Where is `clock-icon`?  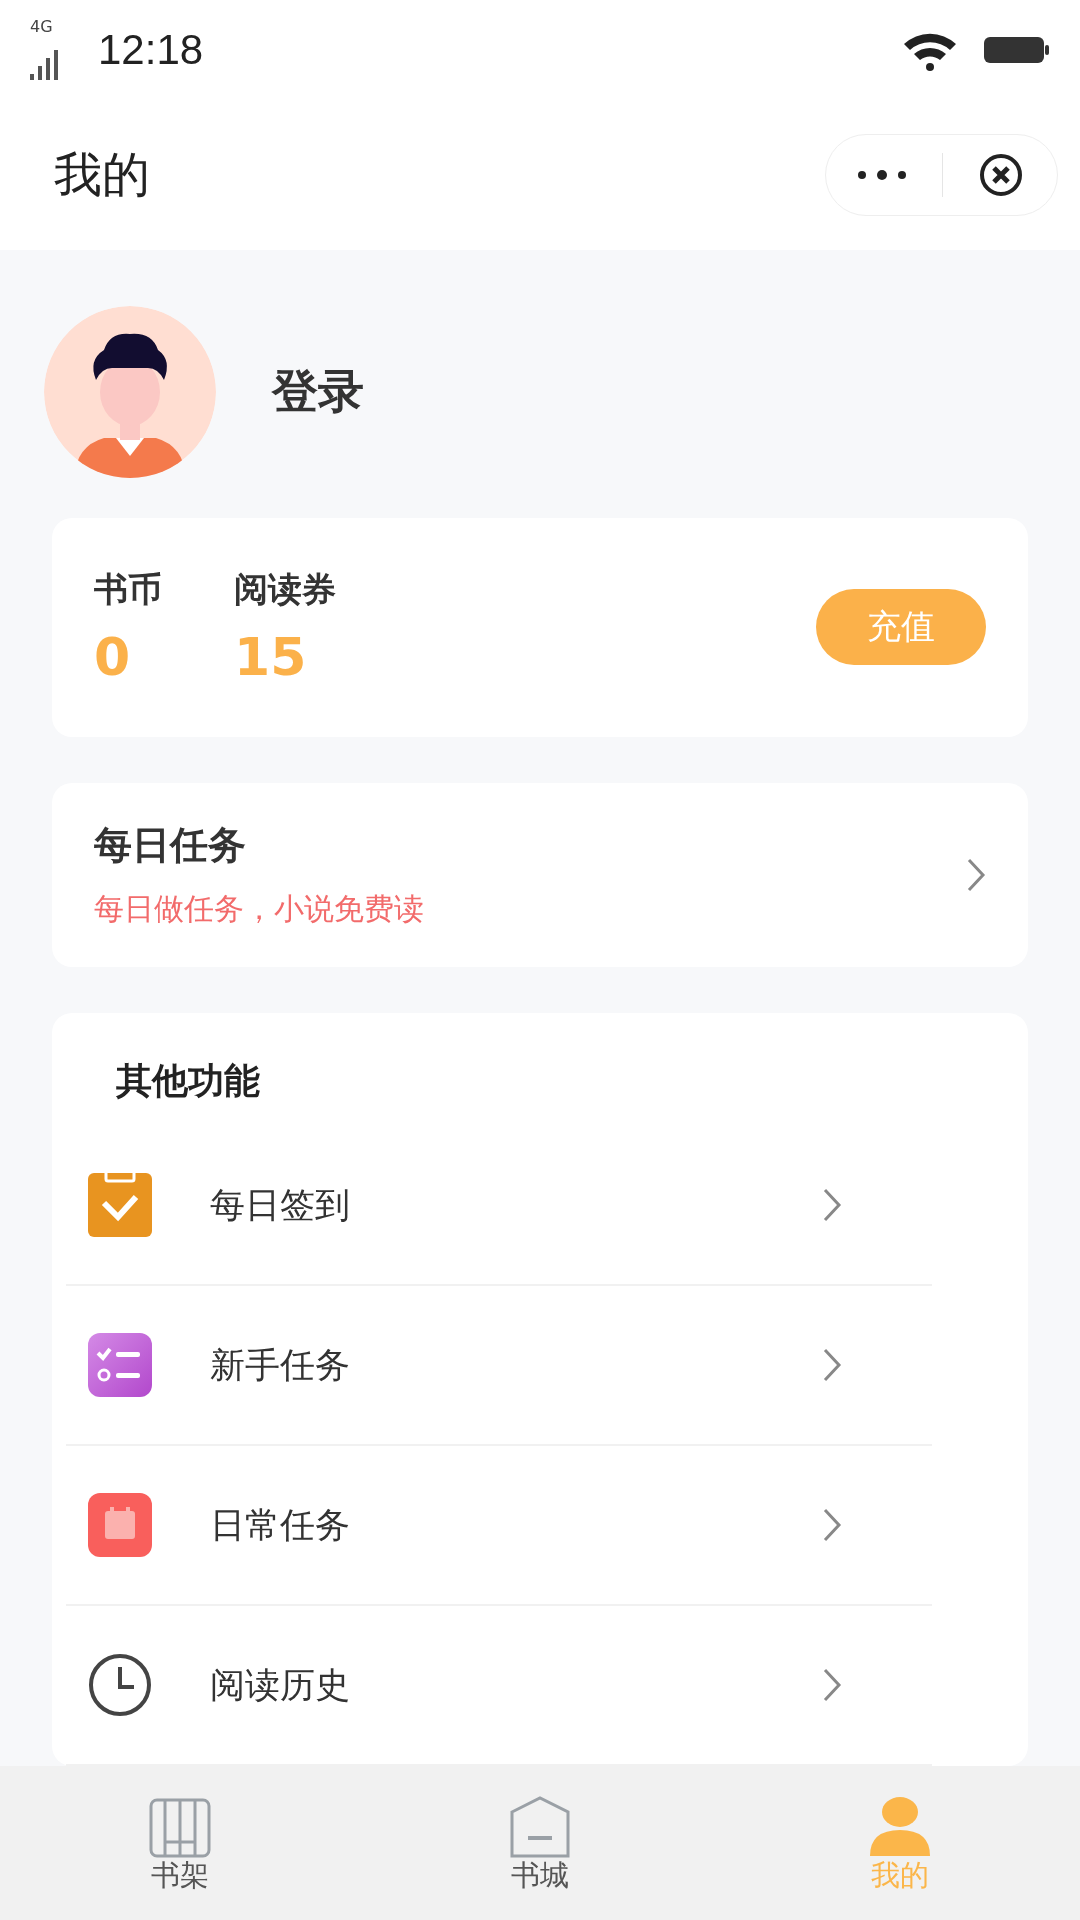 clock-icon is located at coordinates (120, 1685).